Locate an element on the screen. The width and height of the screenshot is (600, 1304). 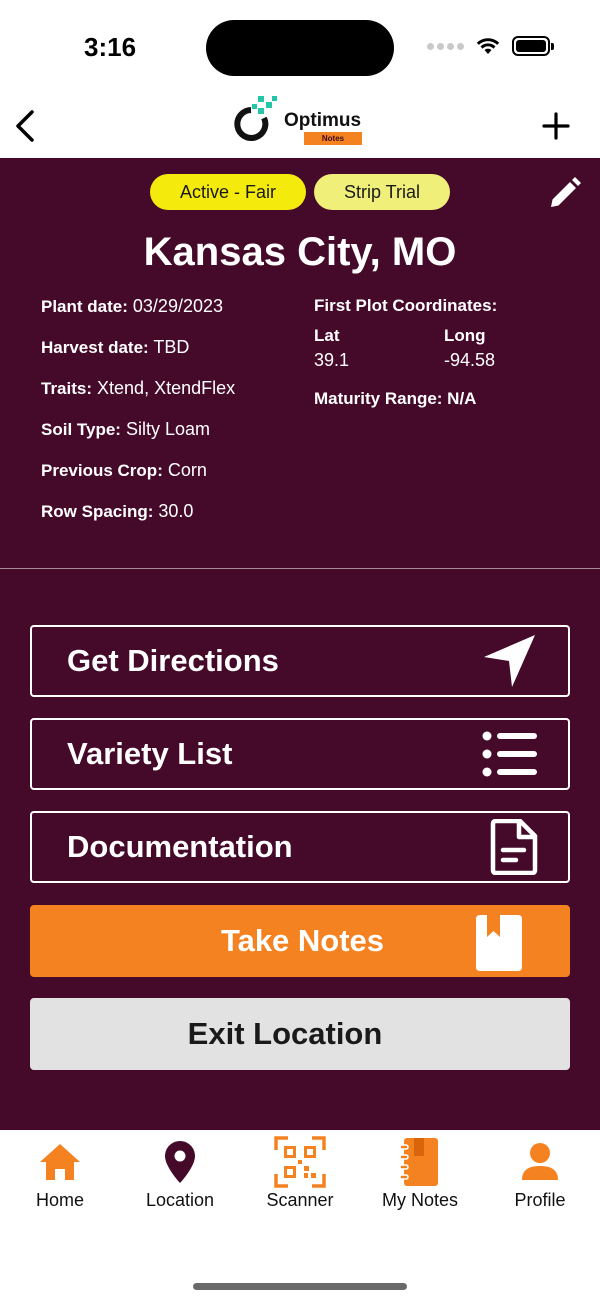
coordinates-heading: First Plot Coordinates: is located at coordinates (406, 305).